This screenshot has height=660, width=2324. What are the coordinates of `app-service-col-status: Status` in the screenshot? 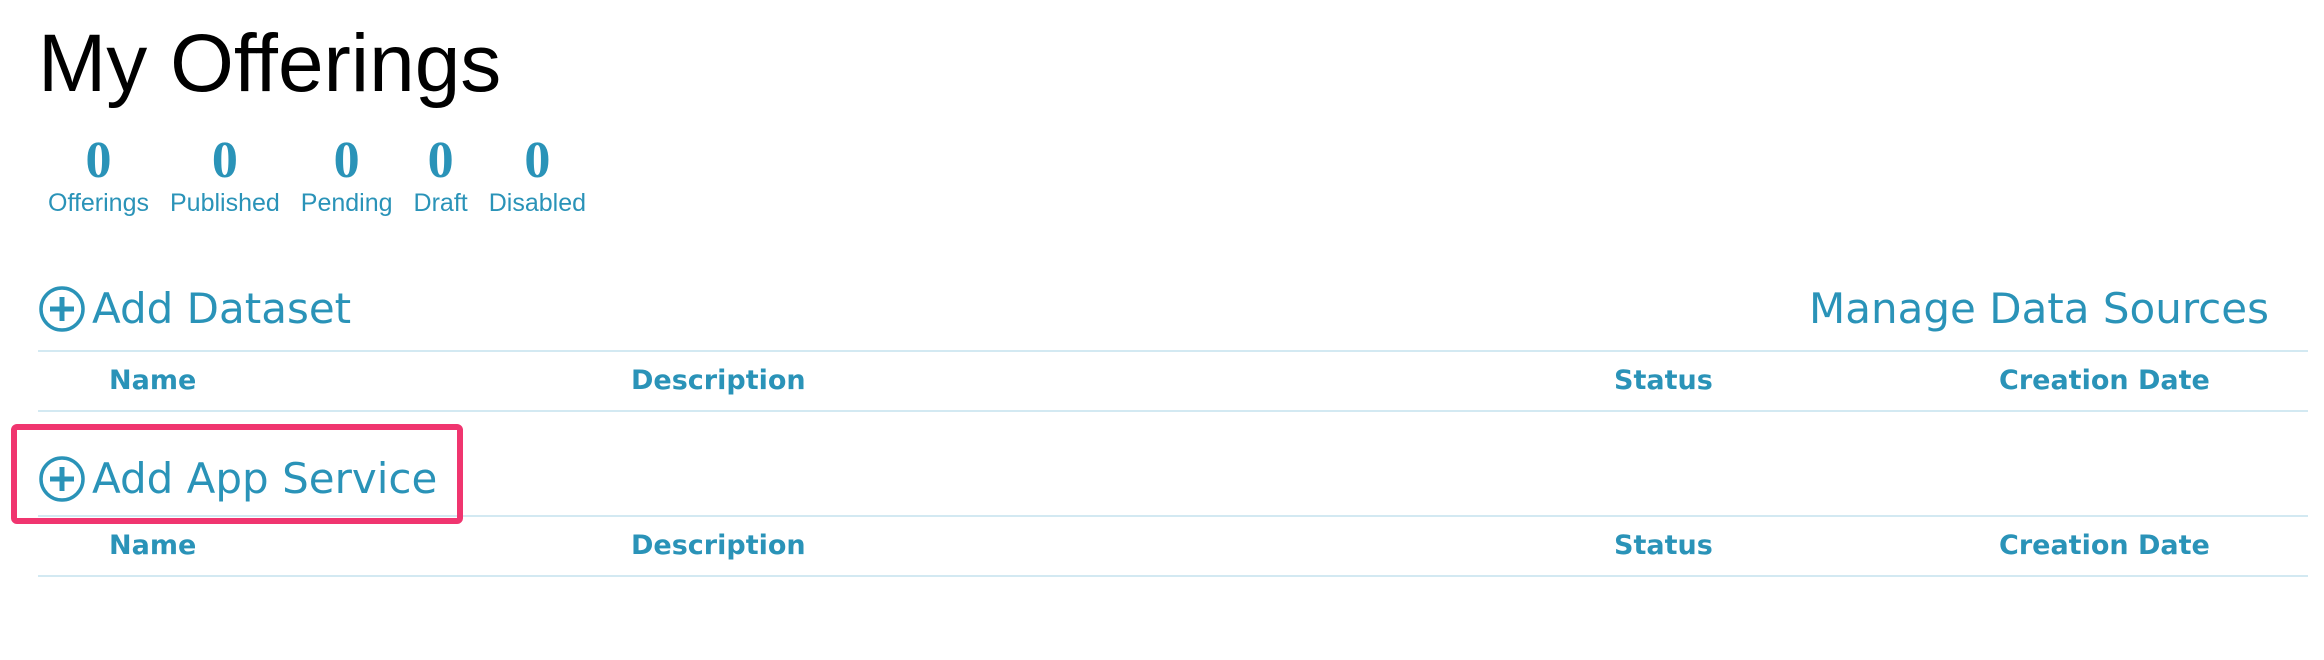 It's located at (1663, 546).